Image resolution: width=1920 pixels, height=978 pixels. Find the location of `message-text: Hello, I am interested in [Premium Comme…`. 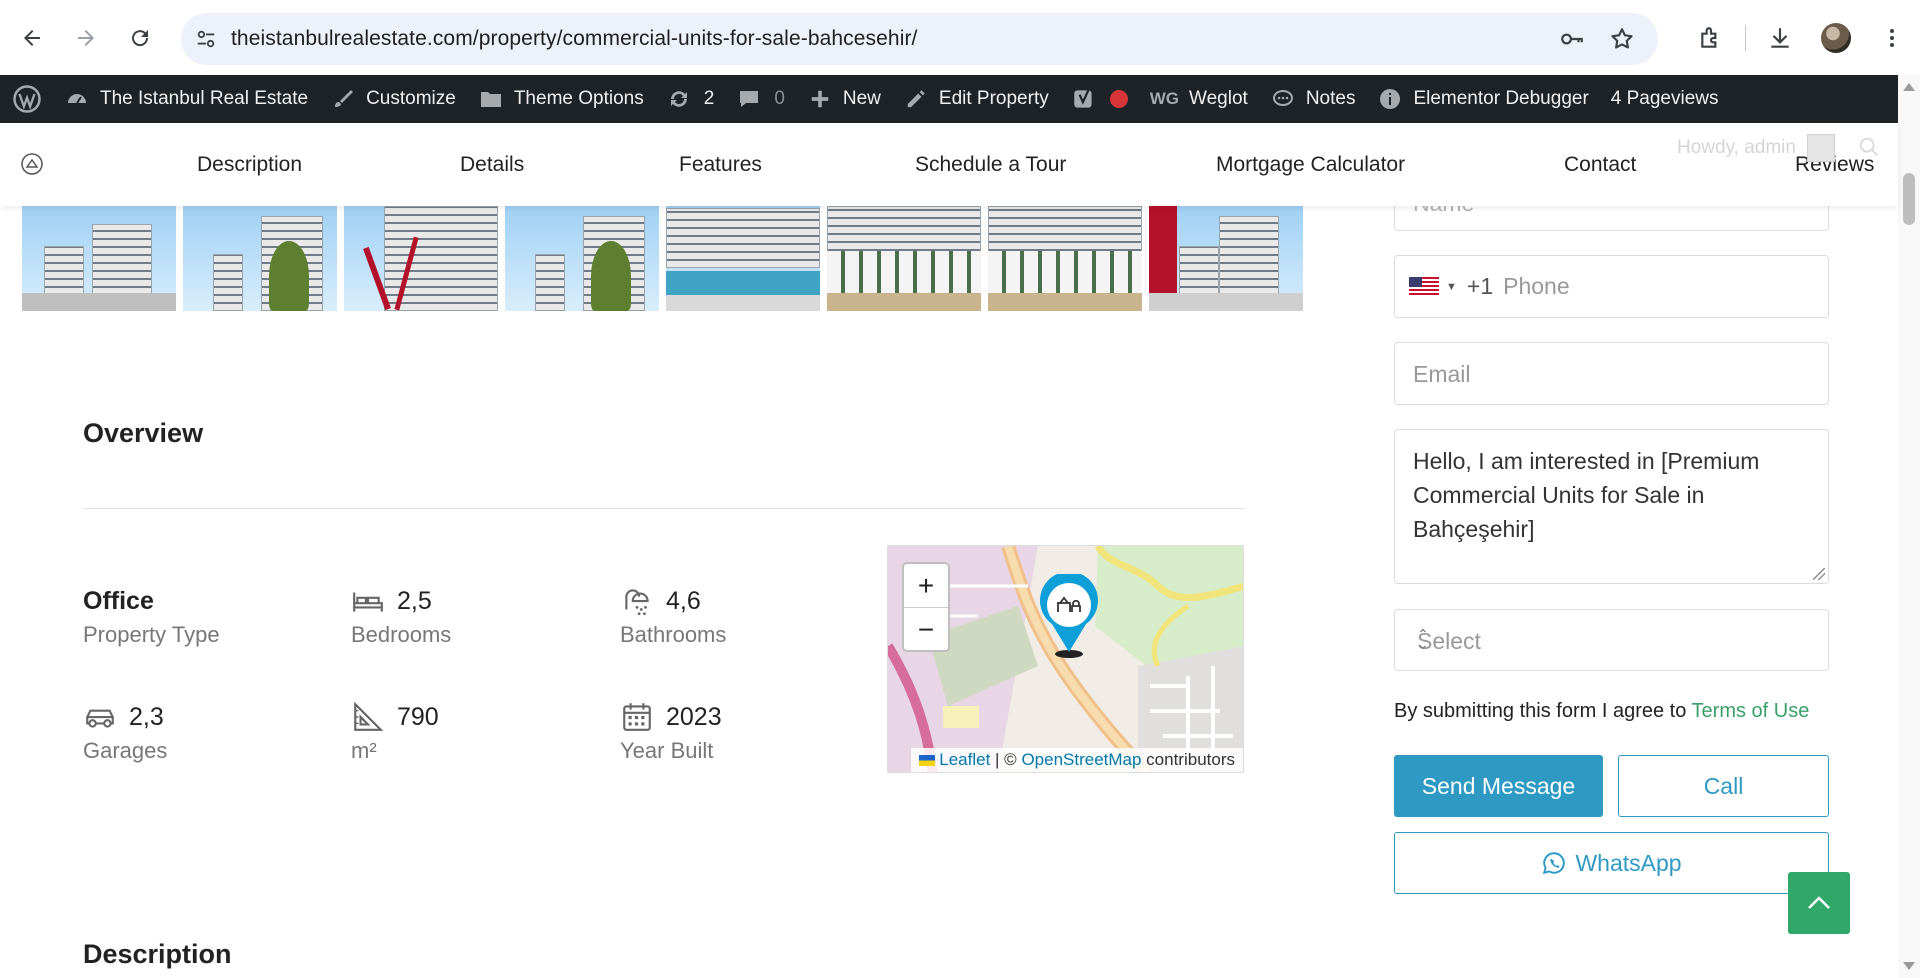

message-text: Hello, I am interested in [Premium Comme… is located at coordinates (1586, 495).